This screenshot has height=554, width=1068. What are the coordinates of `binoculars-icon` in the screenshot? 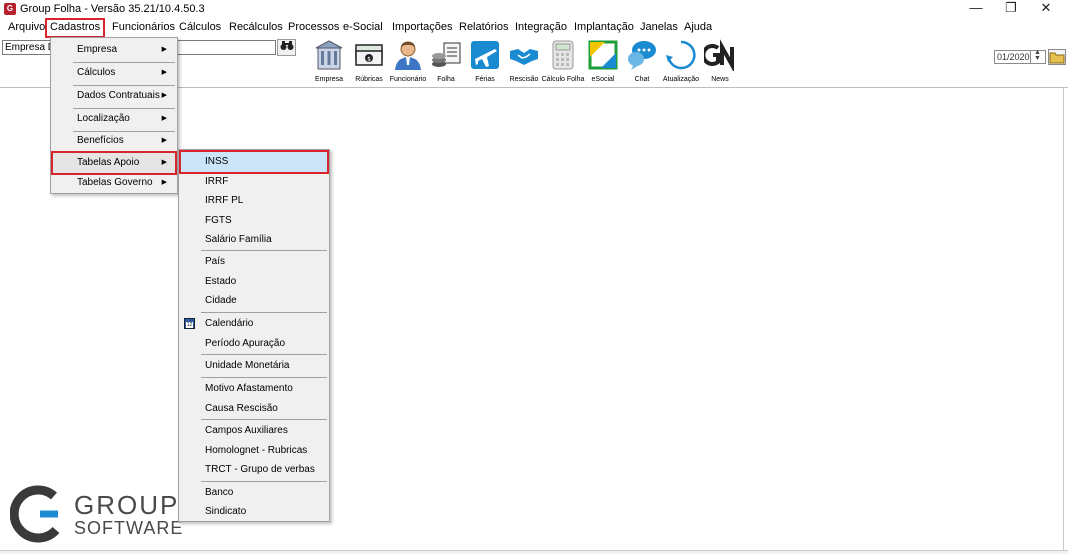 It's located at (286, 47).